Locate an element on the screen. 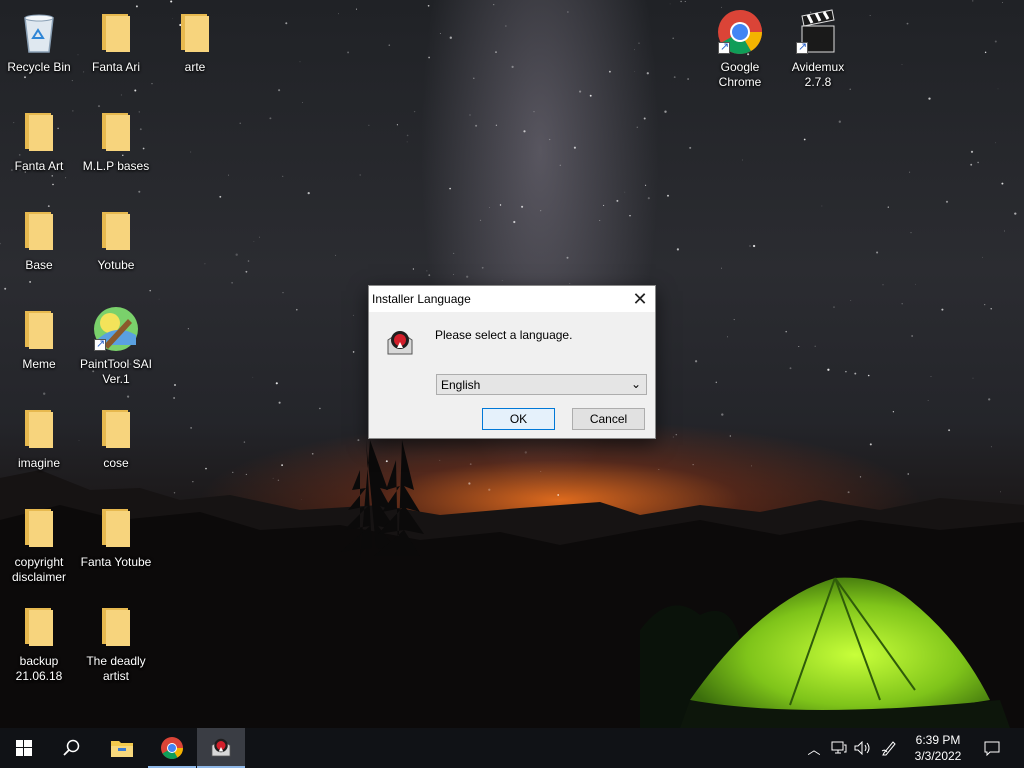 This screenshot has height=768, width=1024. desktop-icon-folder: Base is located at coordinates (39, 239).